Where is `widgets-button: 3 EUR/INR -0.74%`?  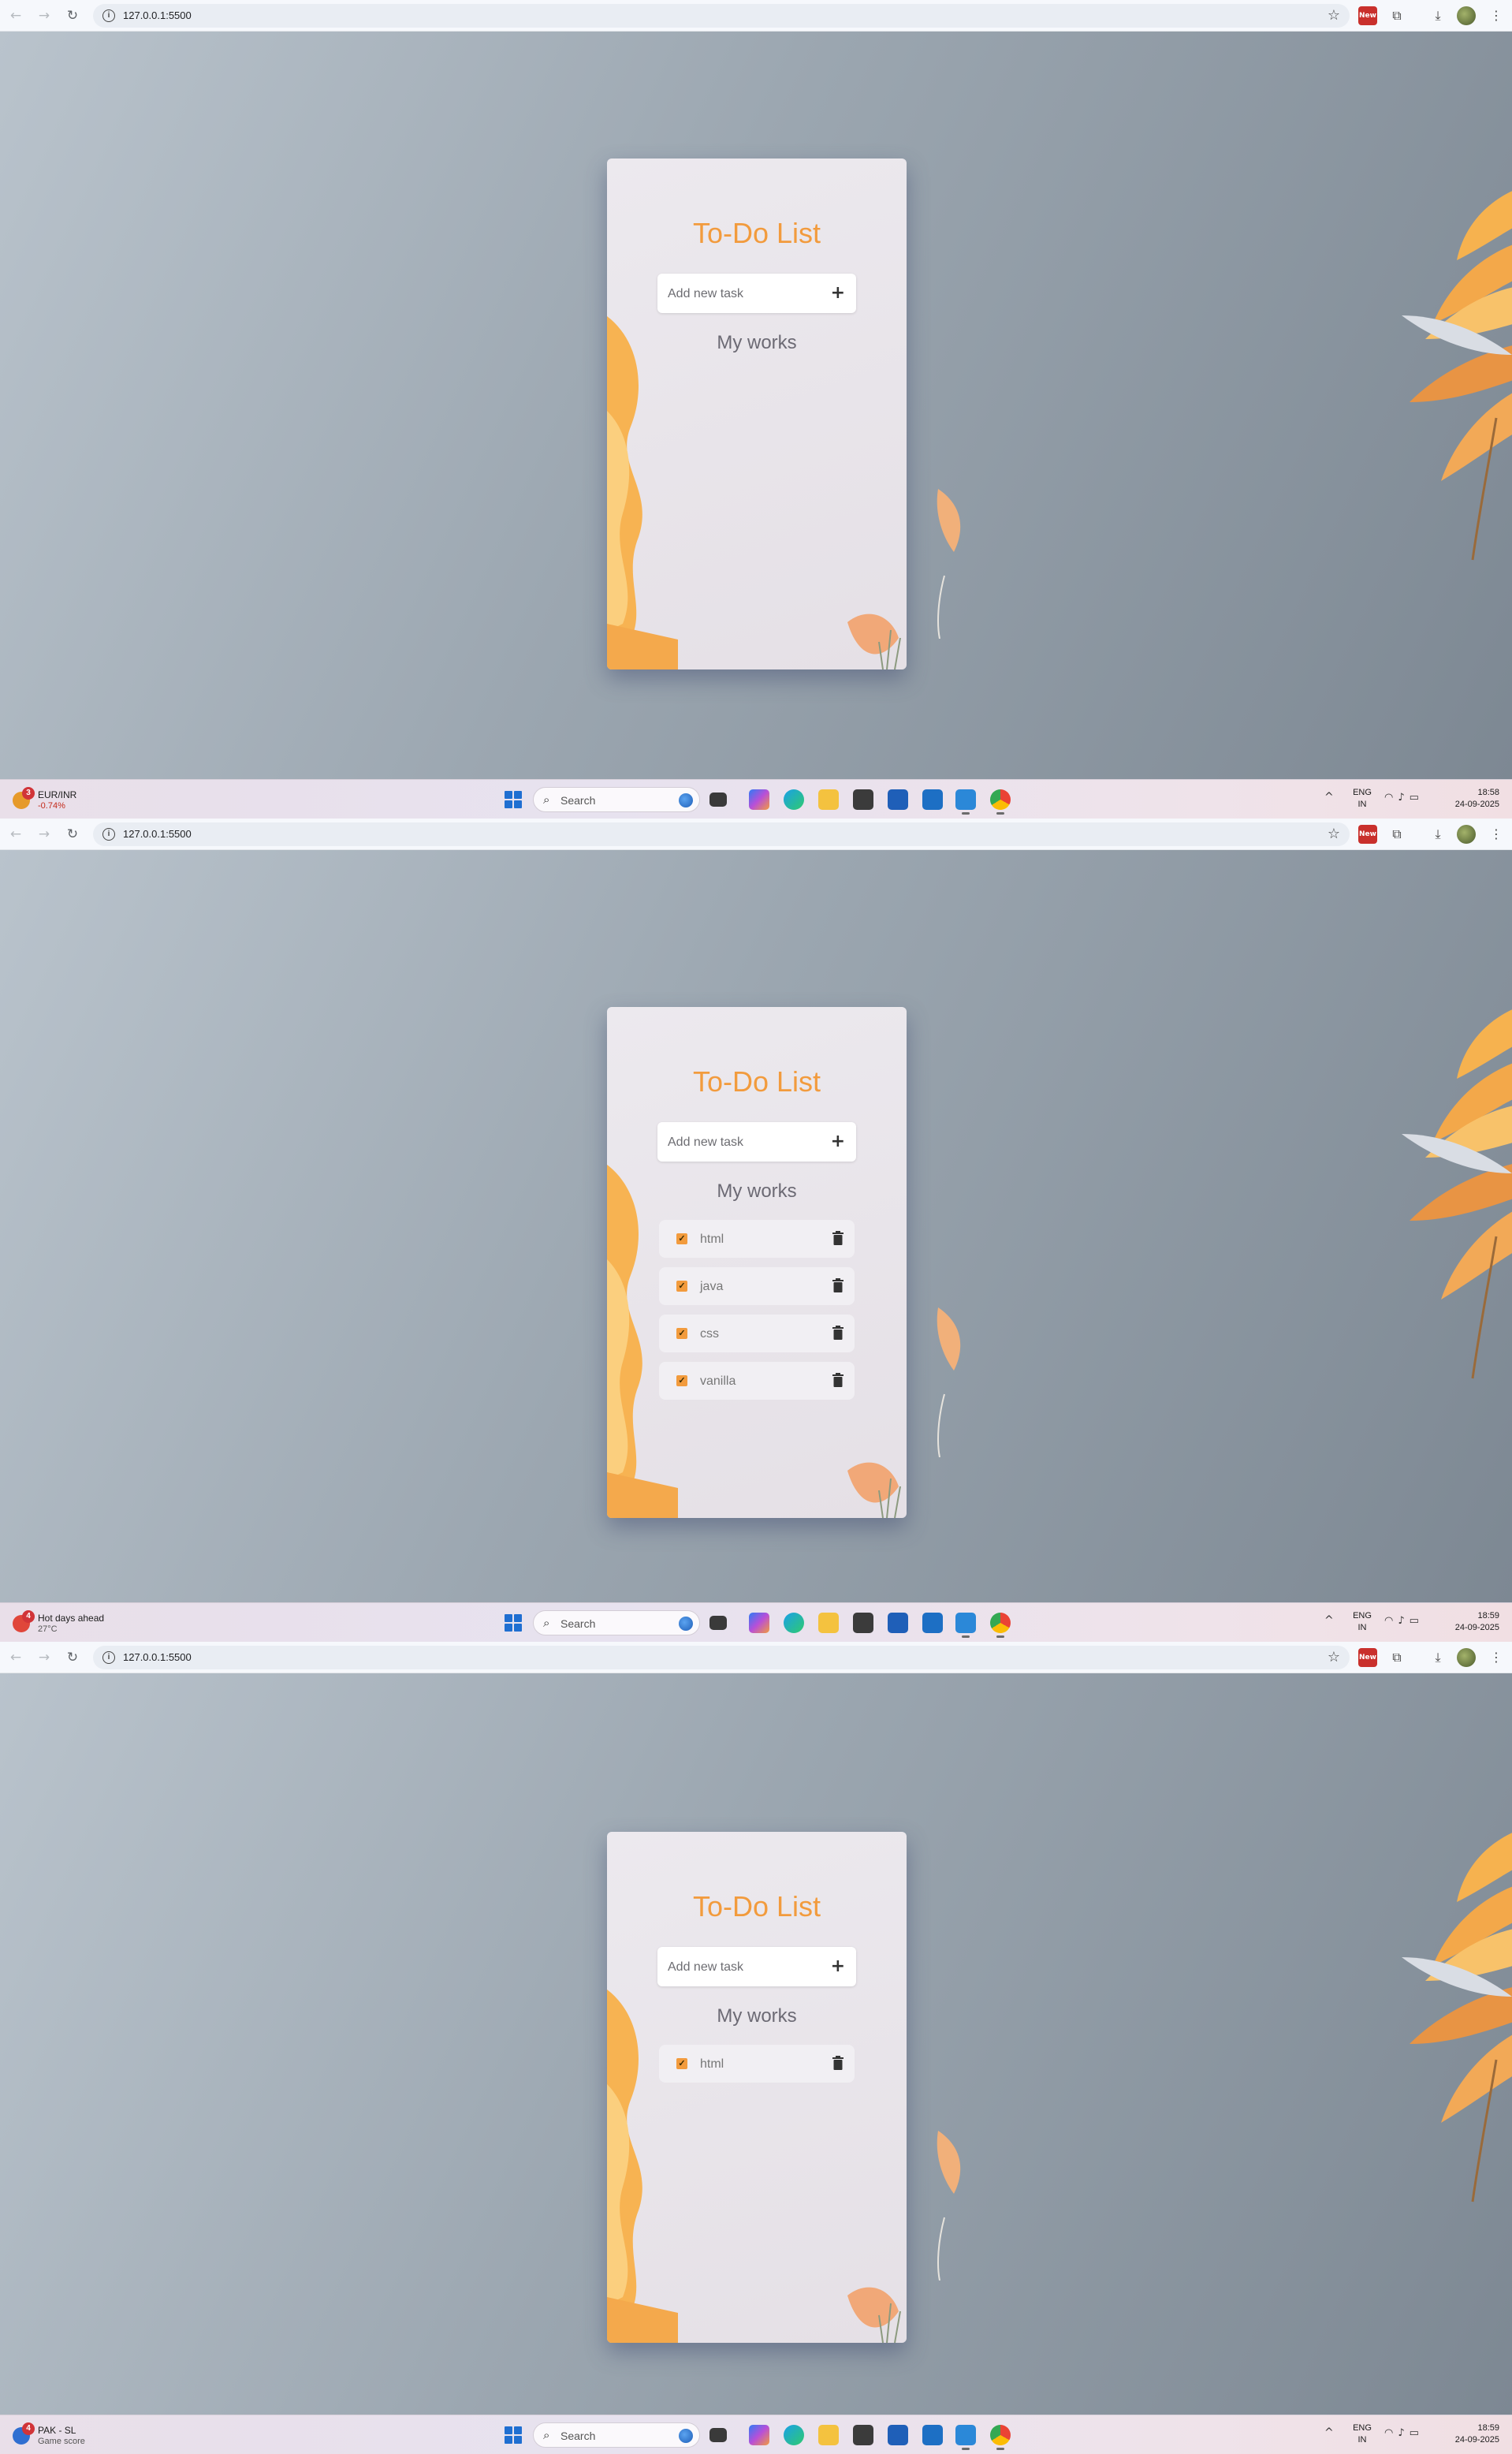
widgets-button: 3 EUR/INR -0.74% is located at coordinates (80, 800).